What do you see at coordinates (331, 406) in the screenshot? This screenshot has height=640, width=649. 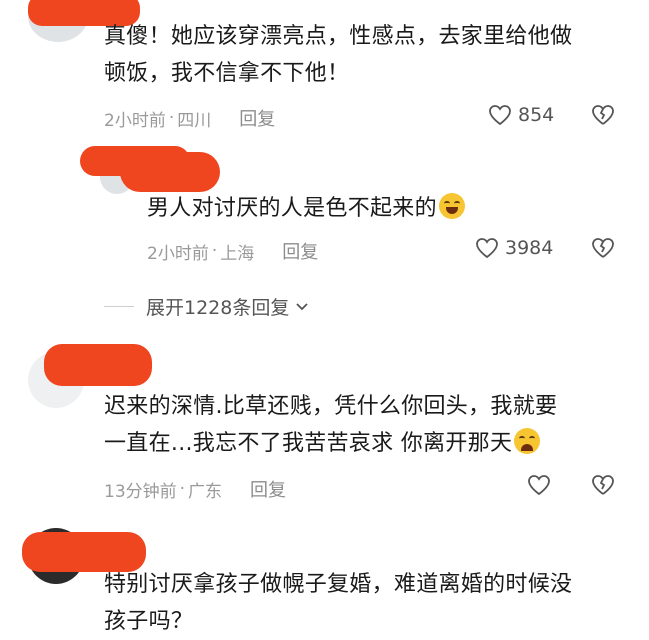 I see `comment-line: 迟来的深情.比草还贱，凭什么你回头，我就要` at bounding box center [331, 406].